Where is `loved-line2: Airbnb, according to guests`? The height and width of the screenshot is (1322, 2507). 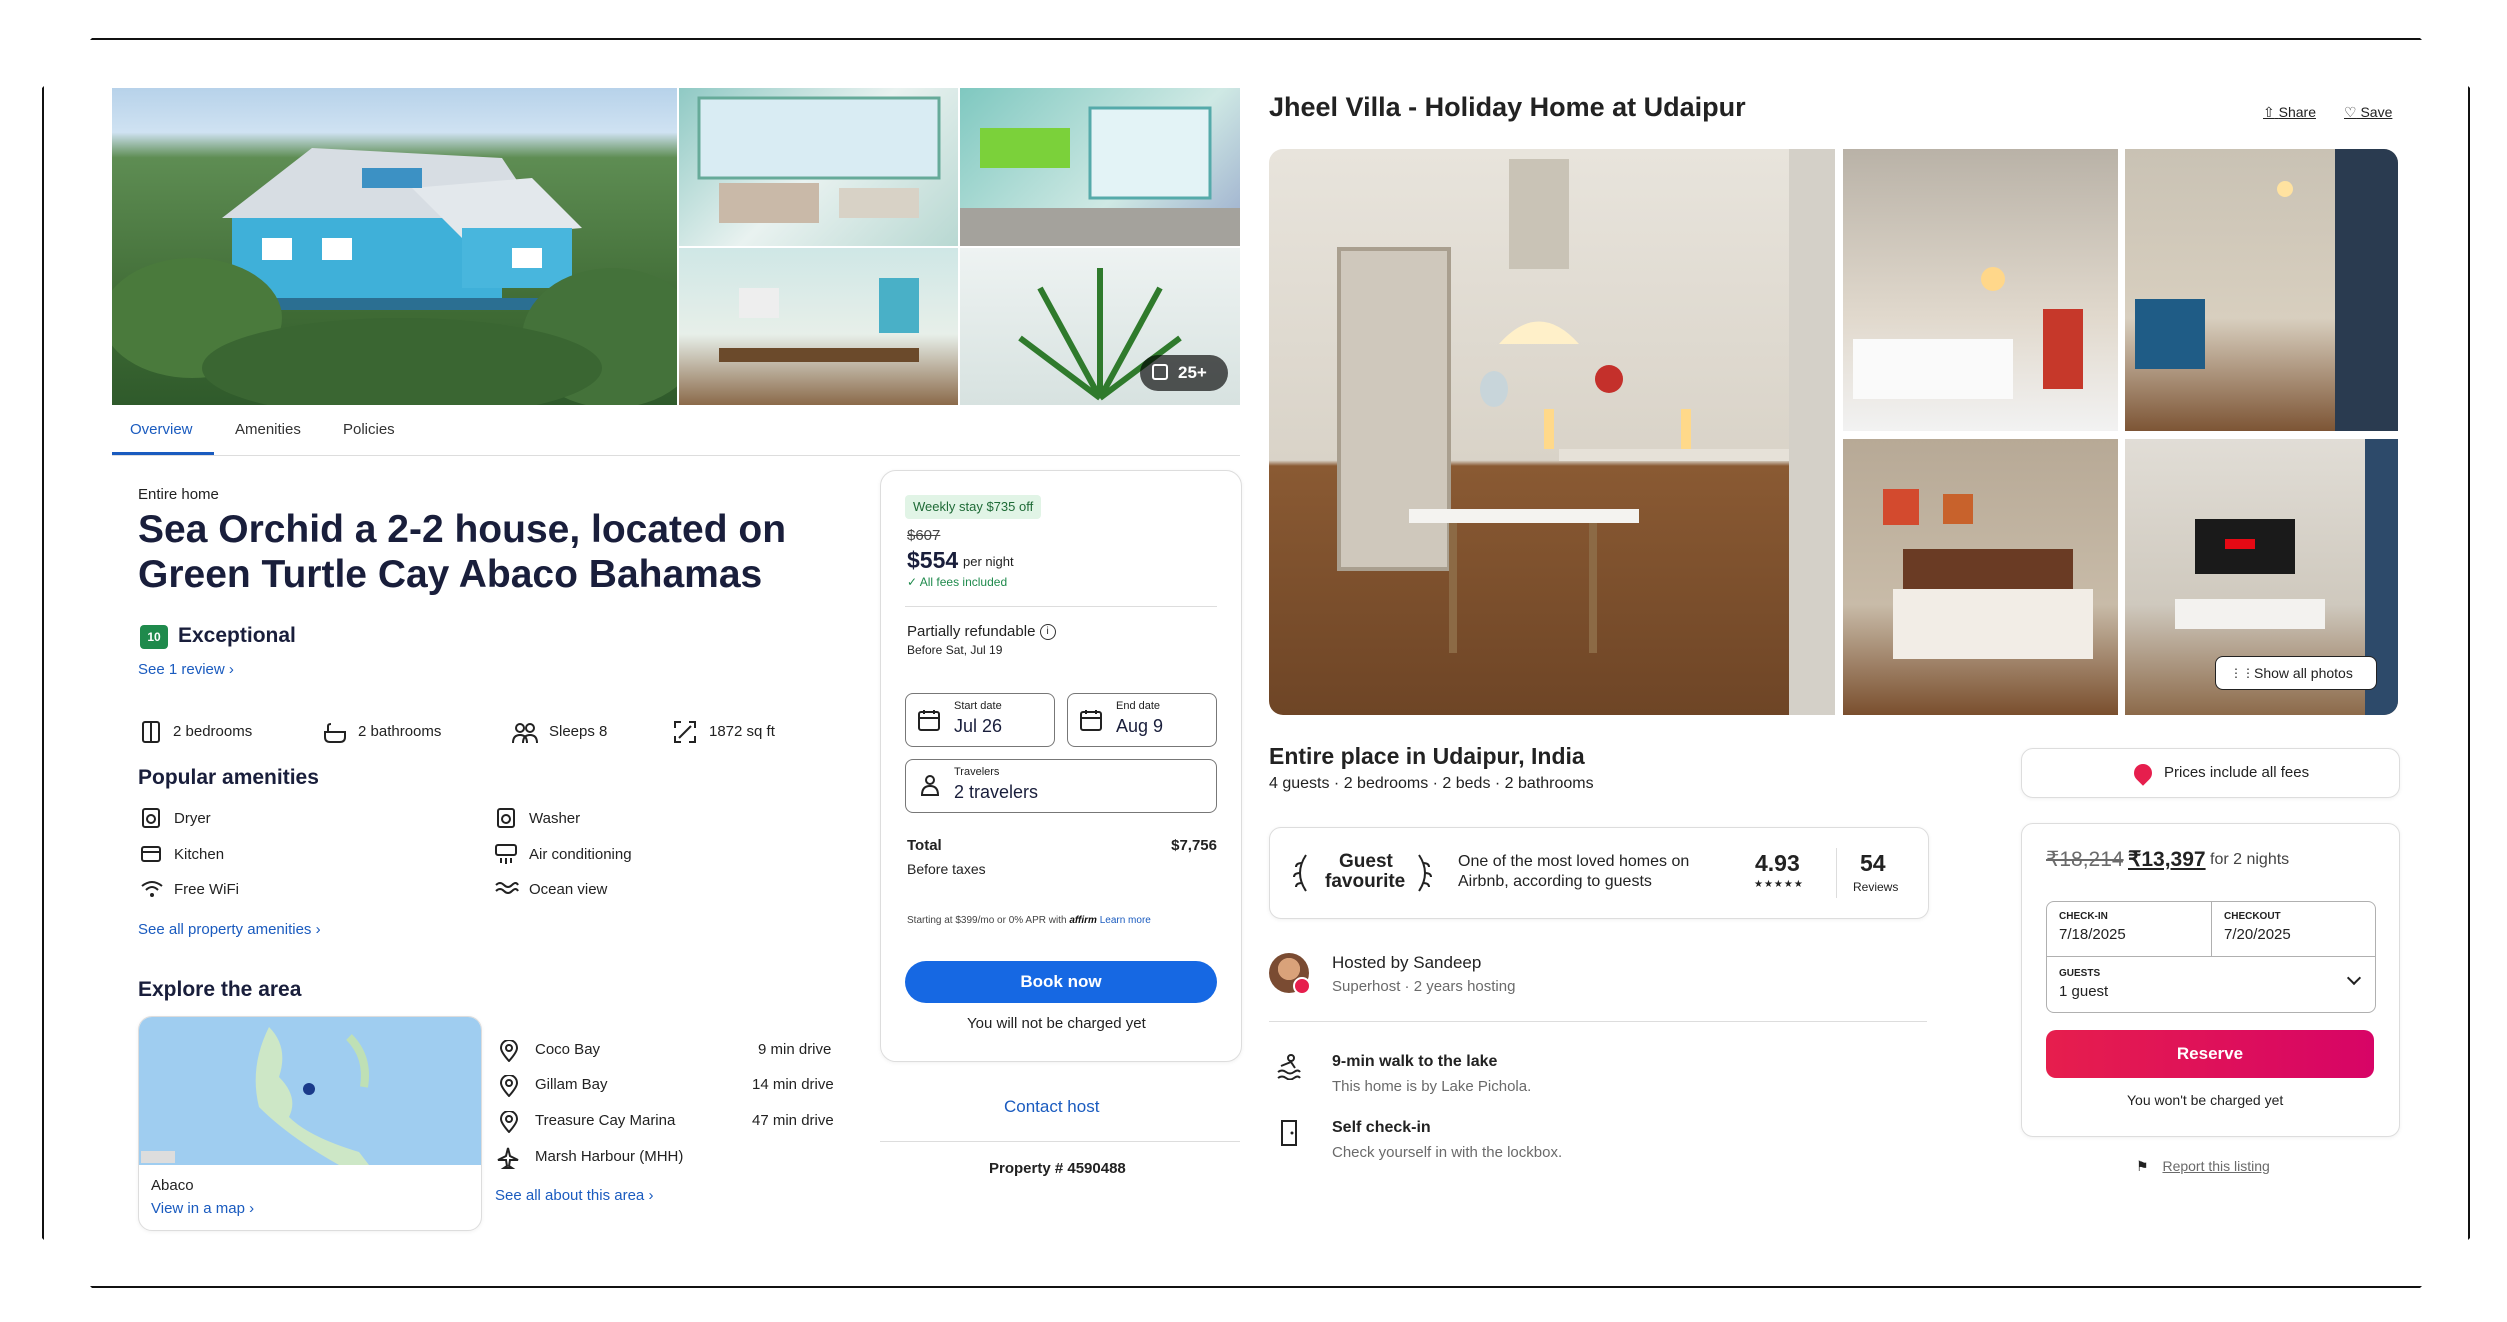 loved-line2: Airbnb, according to guests is located at coordinates (1555, 881).